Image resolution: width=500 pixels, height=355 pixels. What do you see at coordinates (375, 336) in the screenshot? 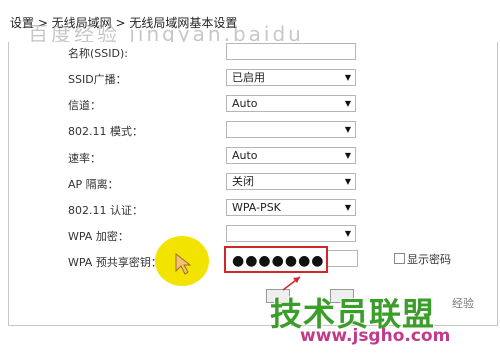
I see `watermark-url: www.jsgho.com` at bounding box center [375, 336].